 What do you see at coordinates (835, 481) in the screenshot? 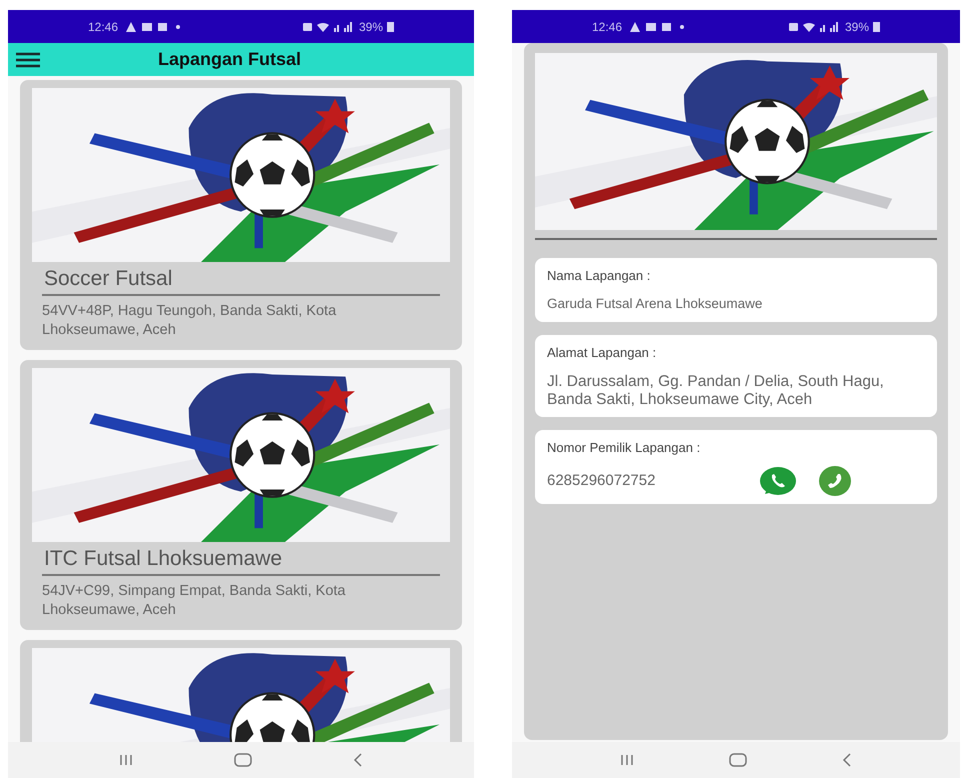
I see `phone-icon` at bounding box center [835, 481].